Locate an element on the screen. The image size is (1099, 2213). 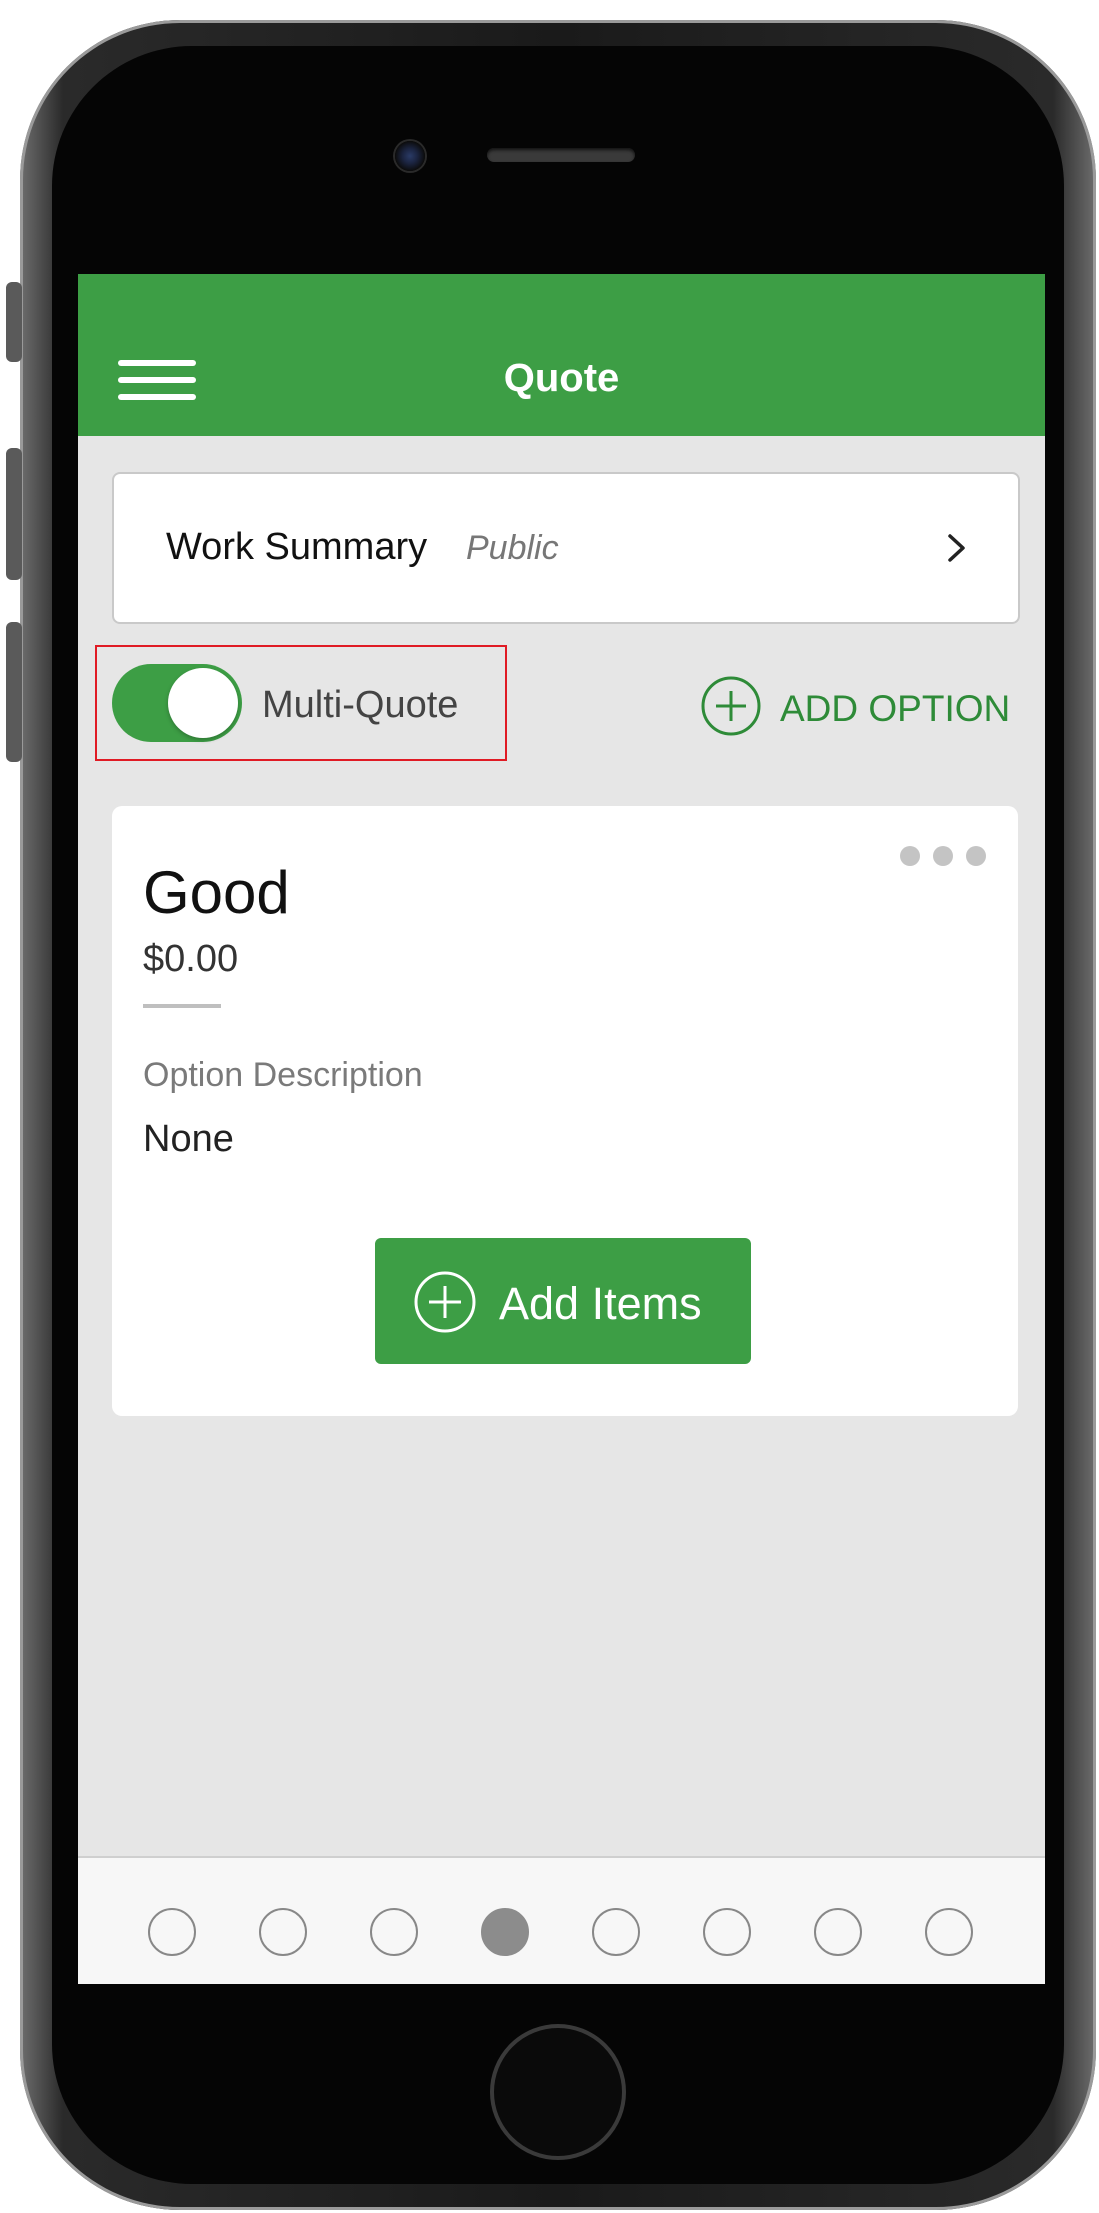
work-summary-row: Work Summary Public is located at coordinates (566, 548).